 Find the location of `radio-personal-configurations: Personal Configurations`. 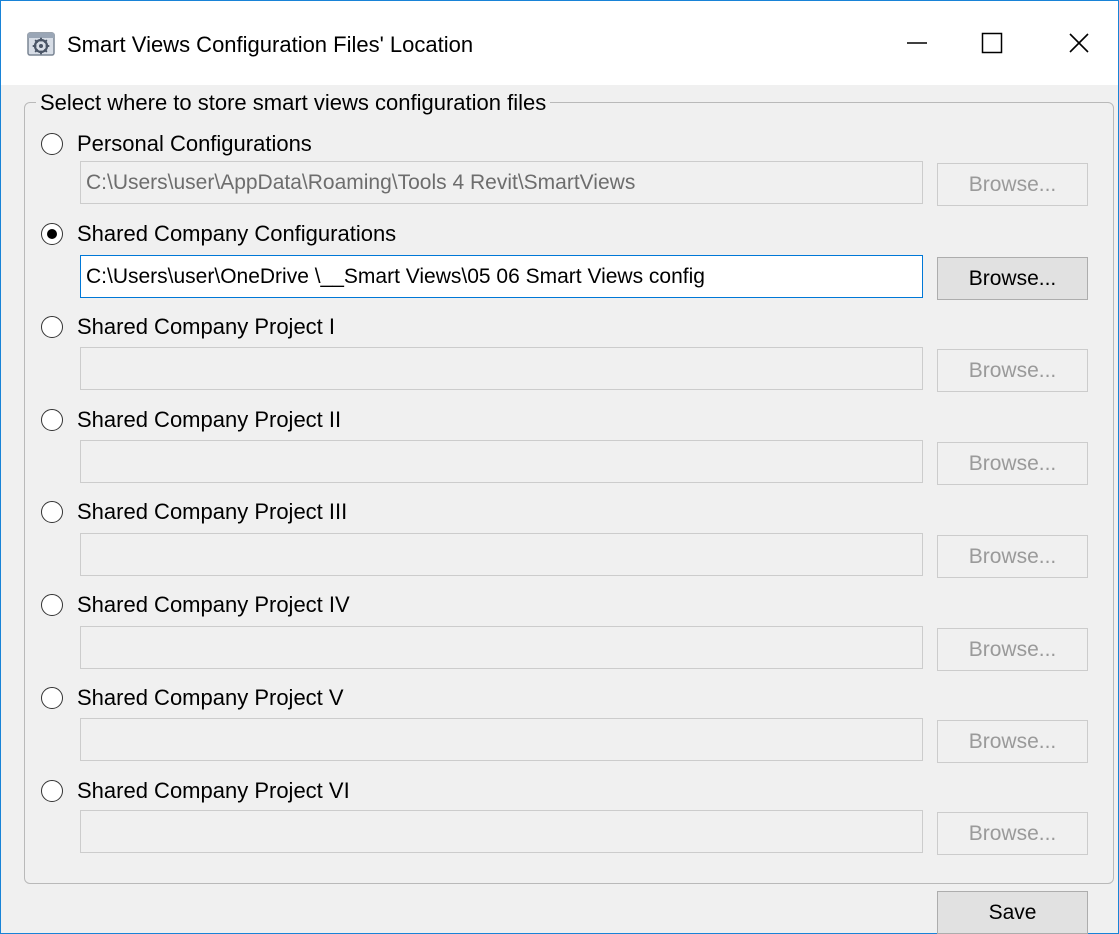

radio-personal-configurations: Personal Configurations is located at coordinates (176, 144).